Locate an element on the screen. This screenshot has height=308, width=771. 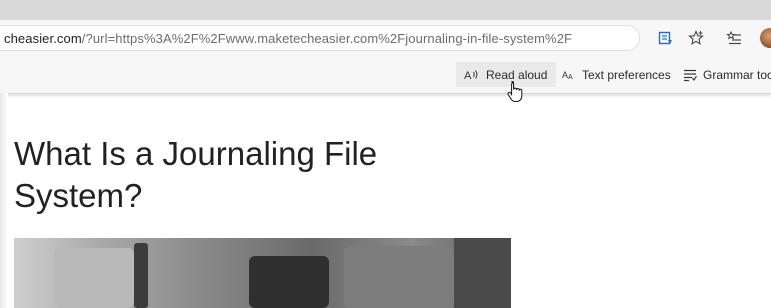
favorites-list-icon is located at coordinates (734, 38).